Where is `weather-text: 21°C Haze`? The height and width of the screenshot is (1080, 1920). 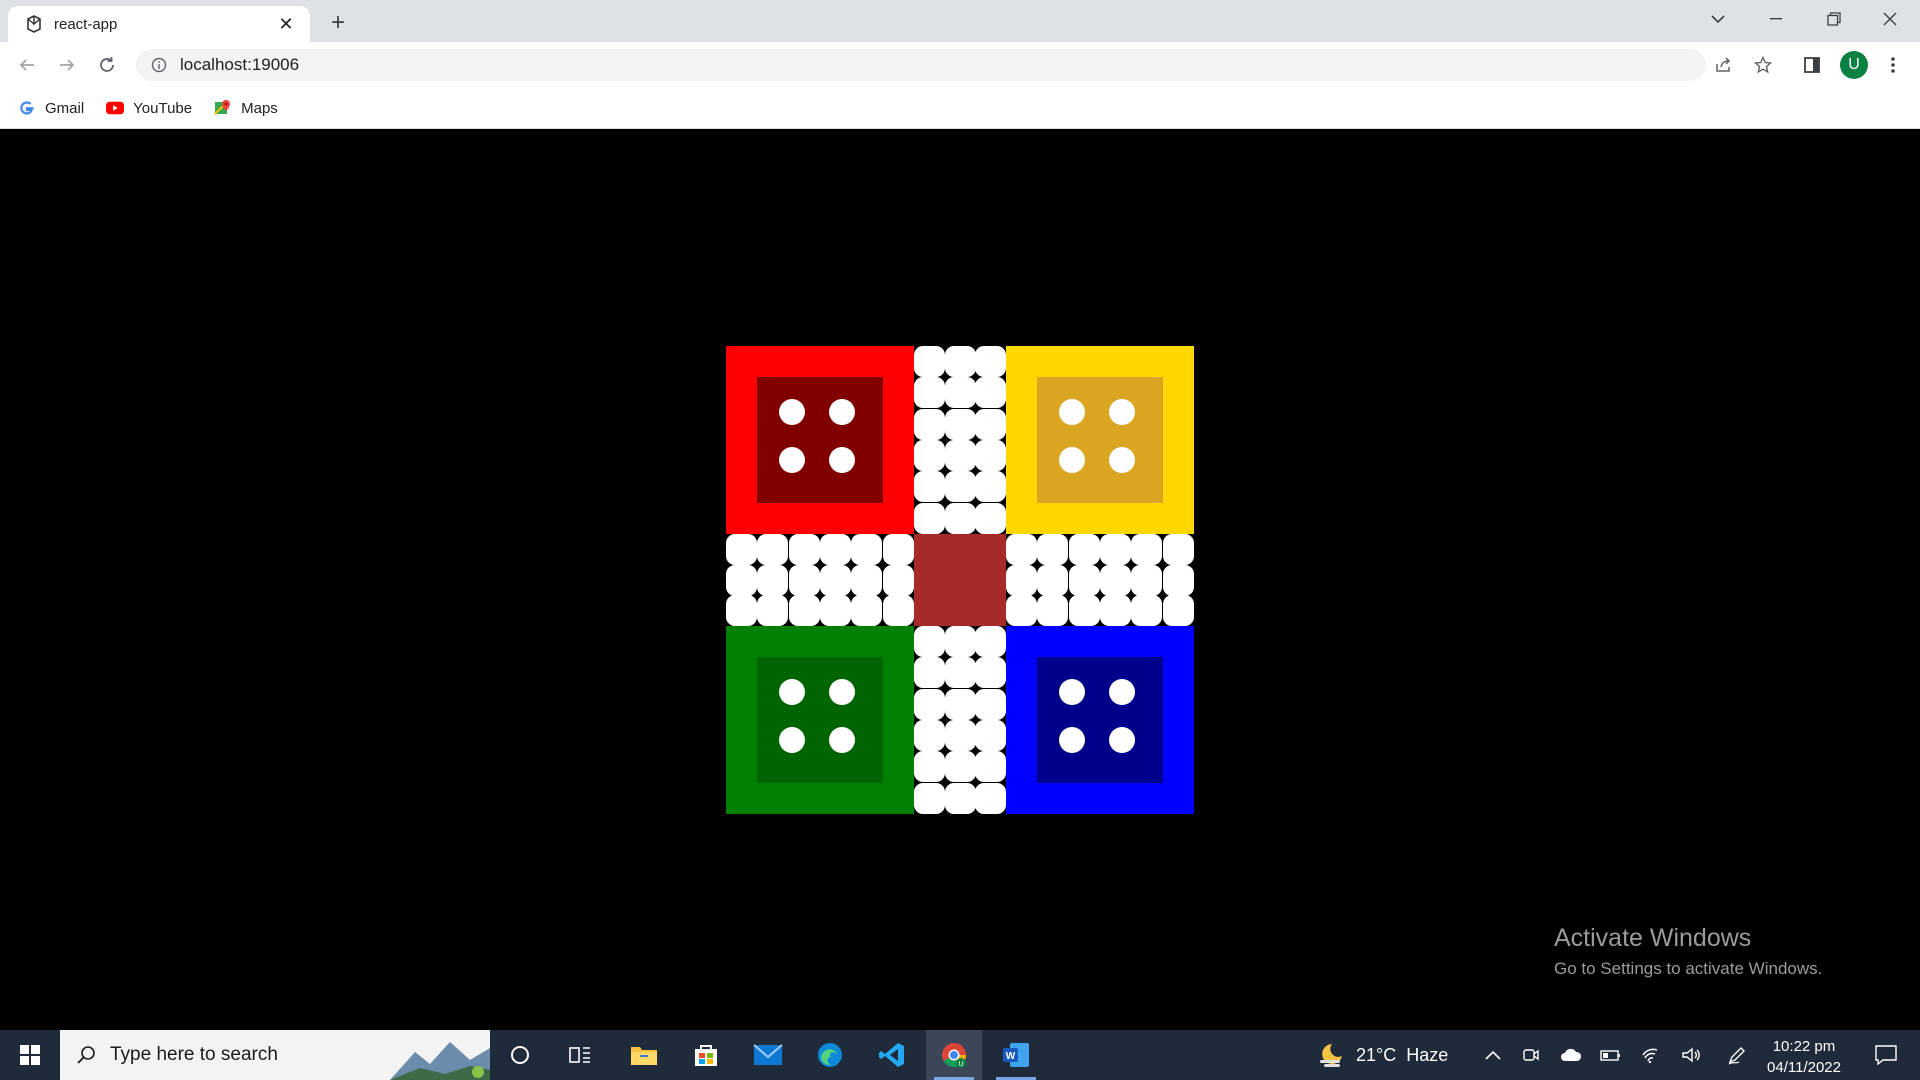
weather-text: 21°C Haze is located at coordinates (1402, 1054).